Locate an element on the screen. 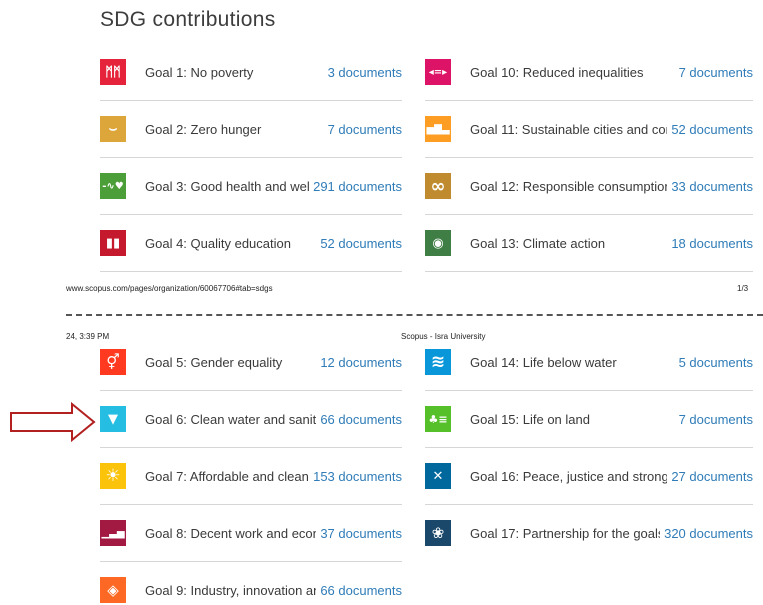  climate-action-icon: ◉ is located at coordinates (438, 243).